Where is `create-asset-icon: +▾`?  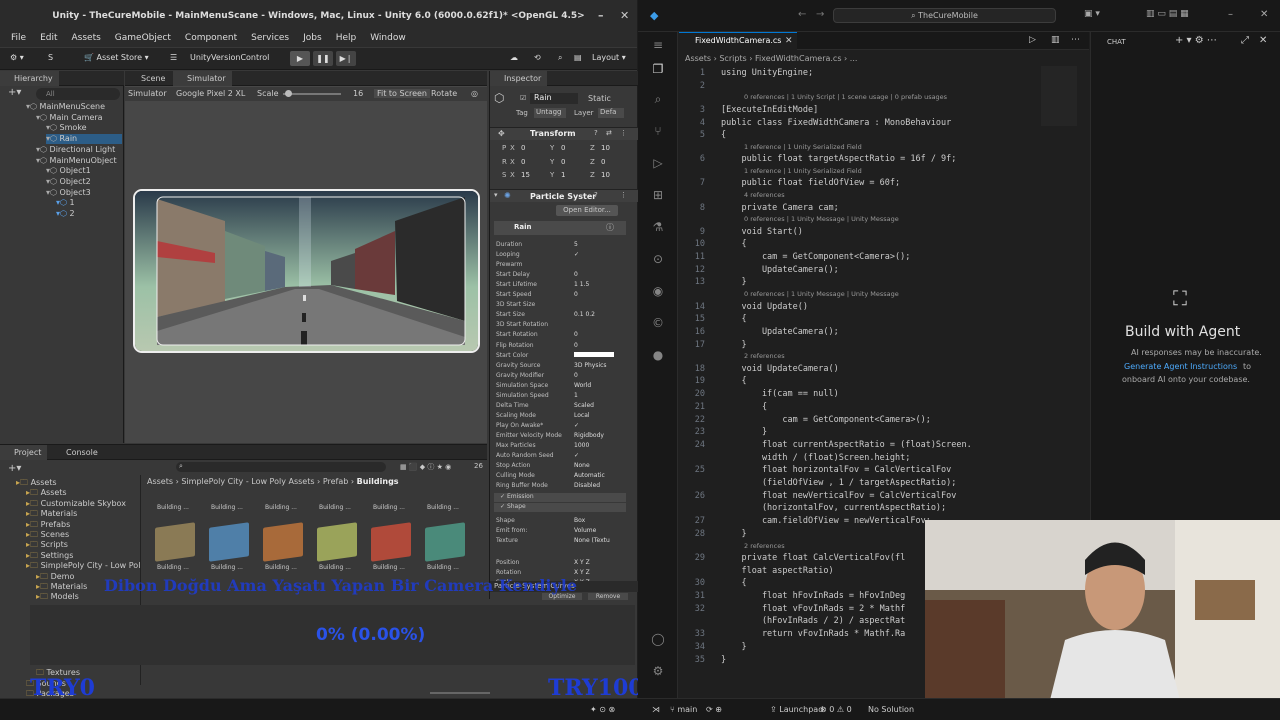 create-asset-icon: +▾ is located at coordinates (14, 468).